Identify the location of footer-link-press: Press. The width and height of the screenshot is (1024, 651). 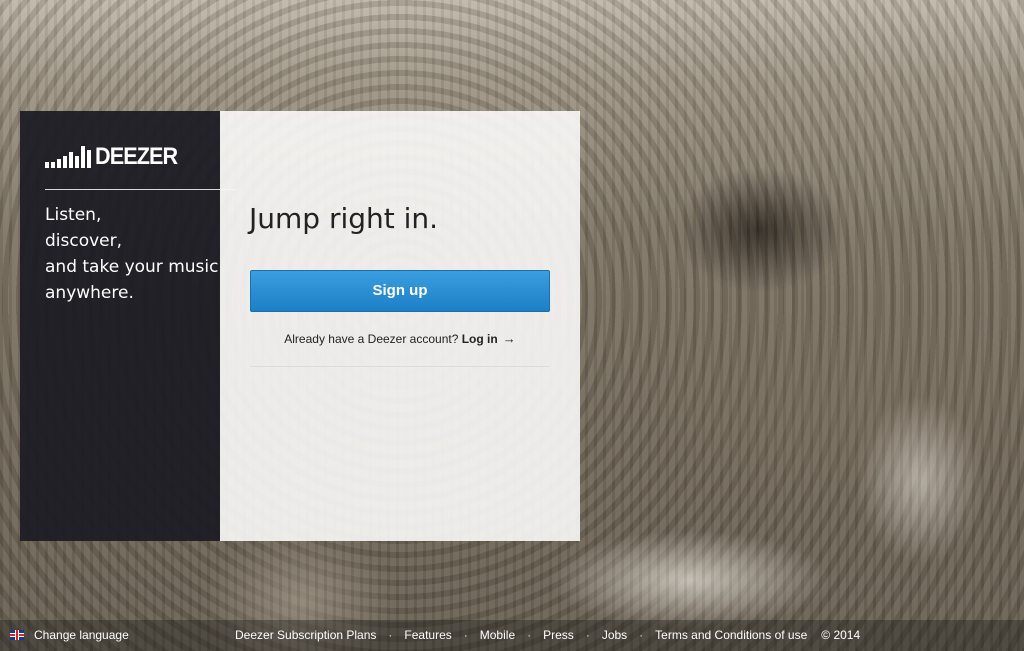
(558, 635).